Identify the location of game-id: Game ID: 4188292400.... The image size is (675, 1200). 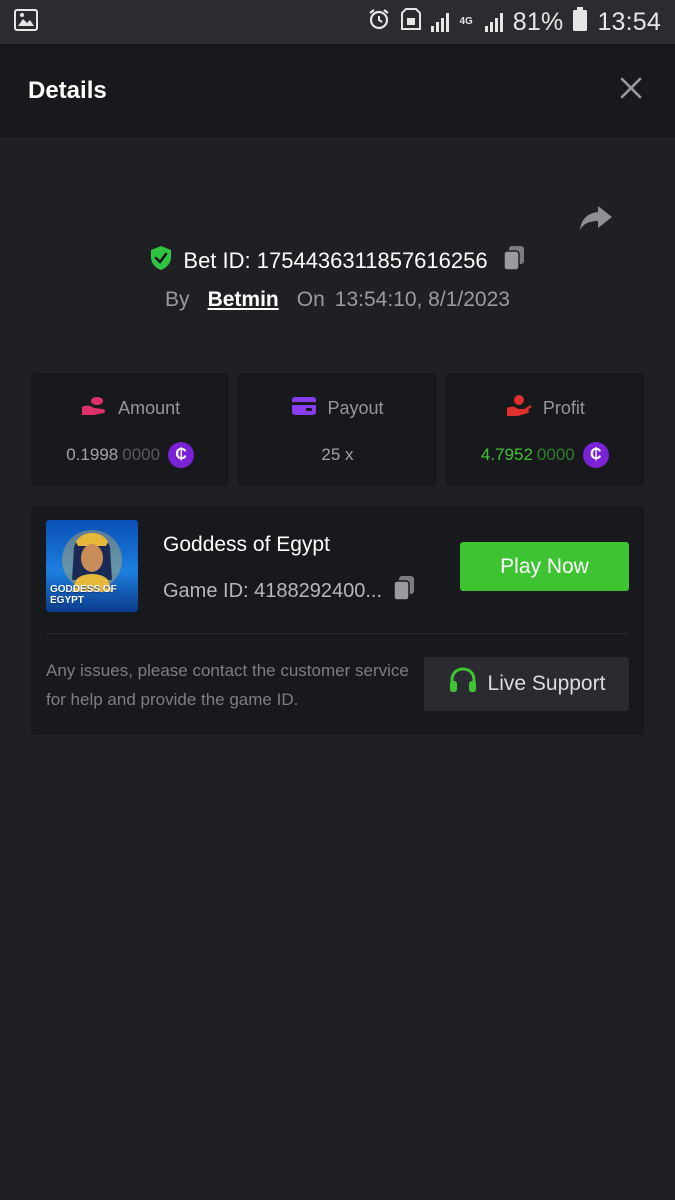
(273, 590).